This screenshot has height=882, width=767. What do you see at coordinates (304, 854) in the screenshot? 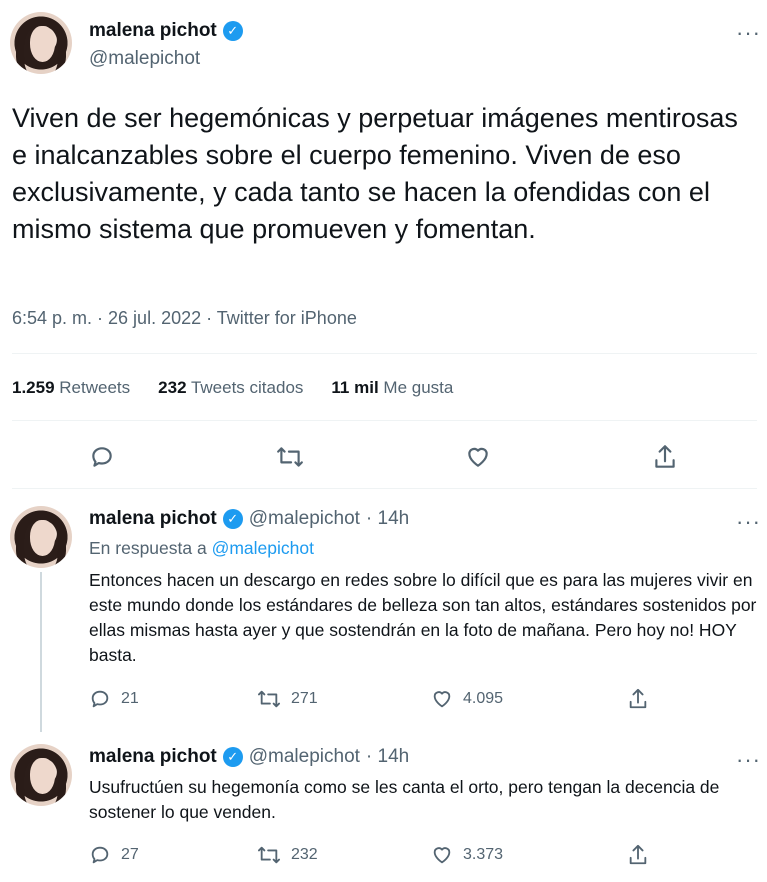
I see `retweet-count: 232` at bounding box center [304, 854].